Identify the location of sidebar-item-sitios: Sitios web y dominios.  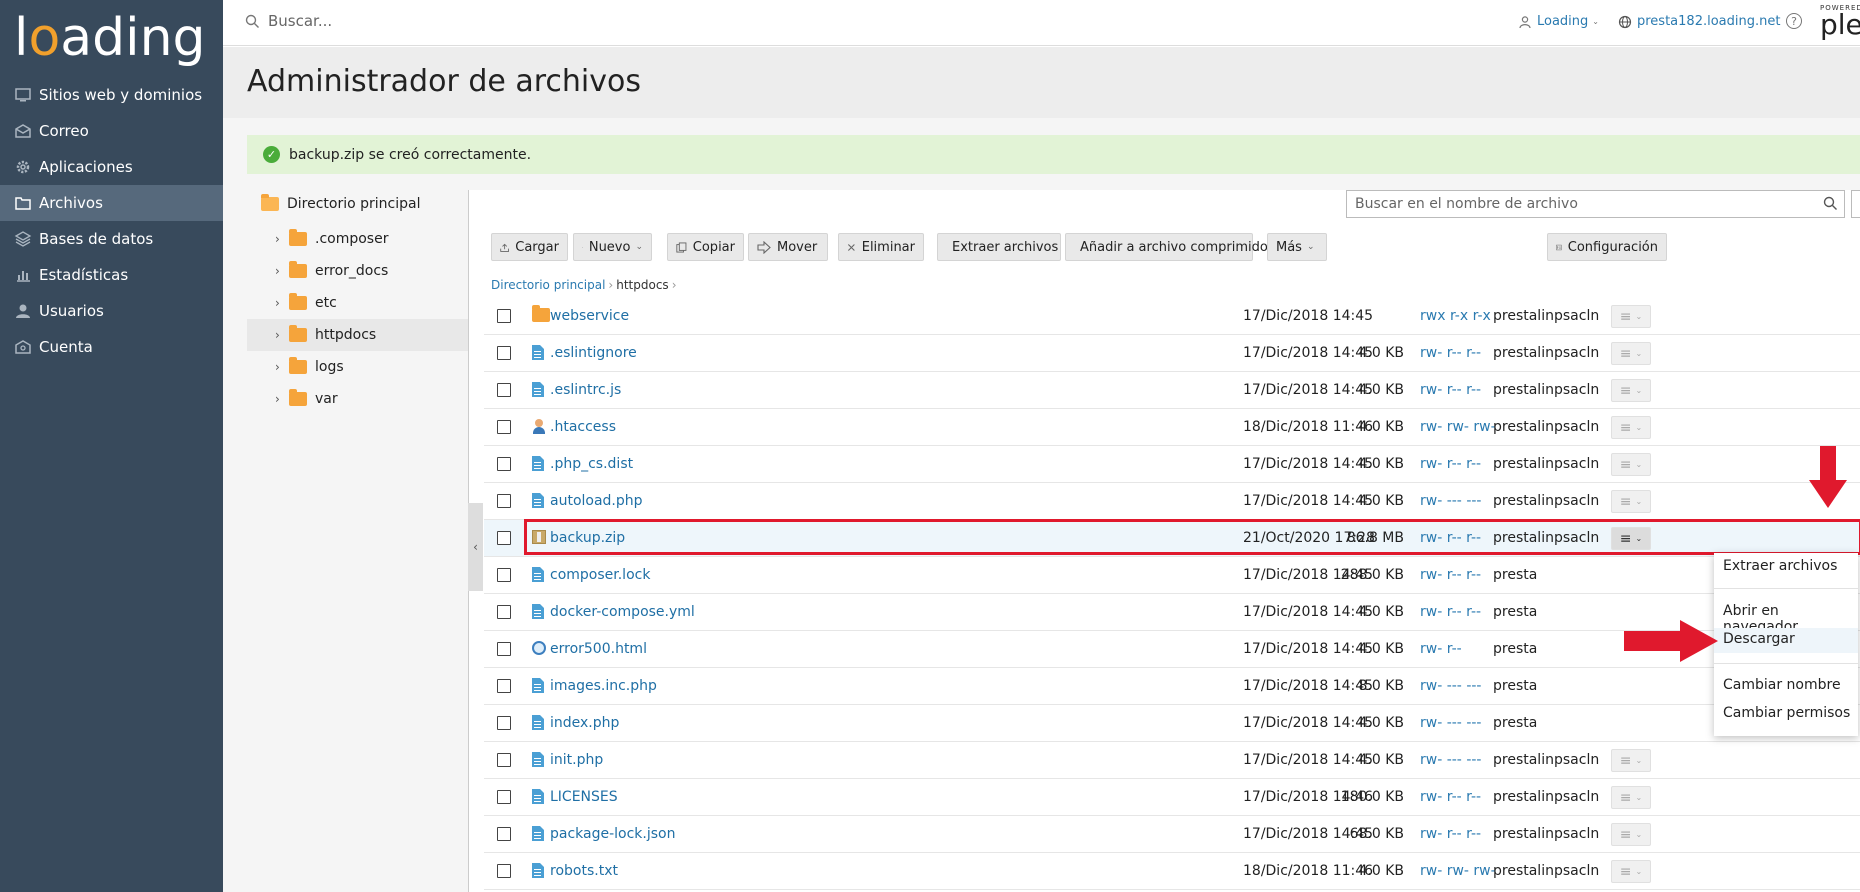
(111, 95).